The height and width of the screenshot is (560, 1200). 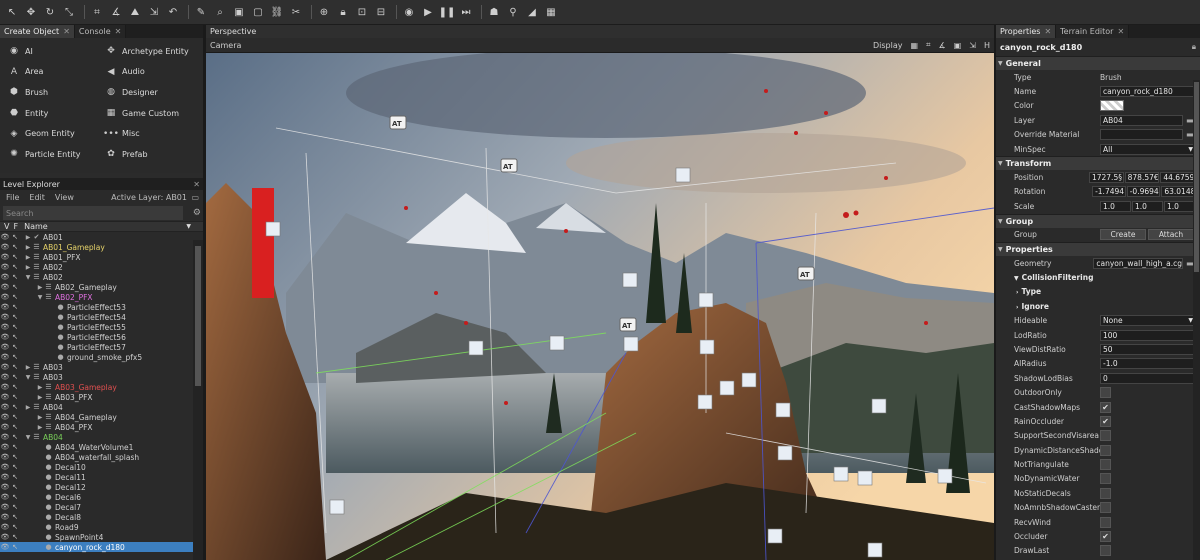 I want to click on create-item-brush: ⬢ Brush, so click(x=56, y=92).